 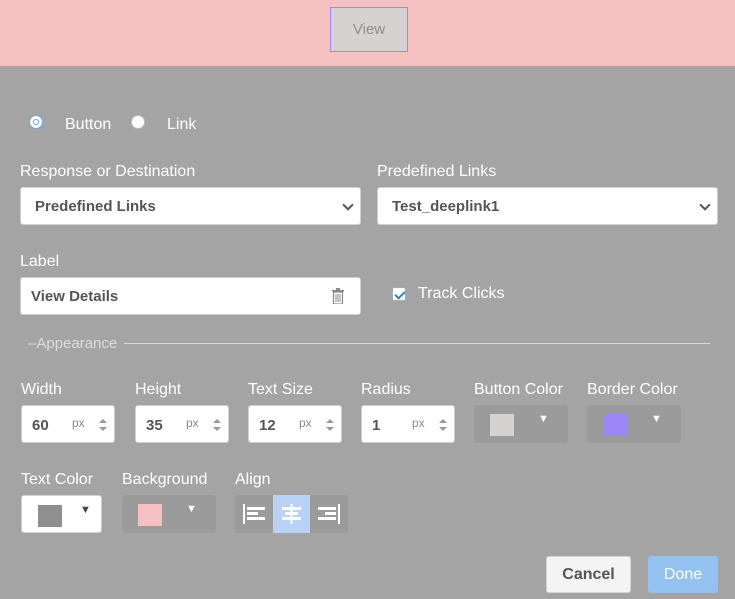 What do you see at coordinates (417, 343) in the screenshot?
I see `appearance-divider` at bounding box center [417, 343].